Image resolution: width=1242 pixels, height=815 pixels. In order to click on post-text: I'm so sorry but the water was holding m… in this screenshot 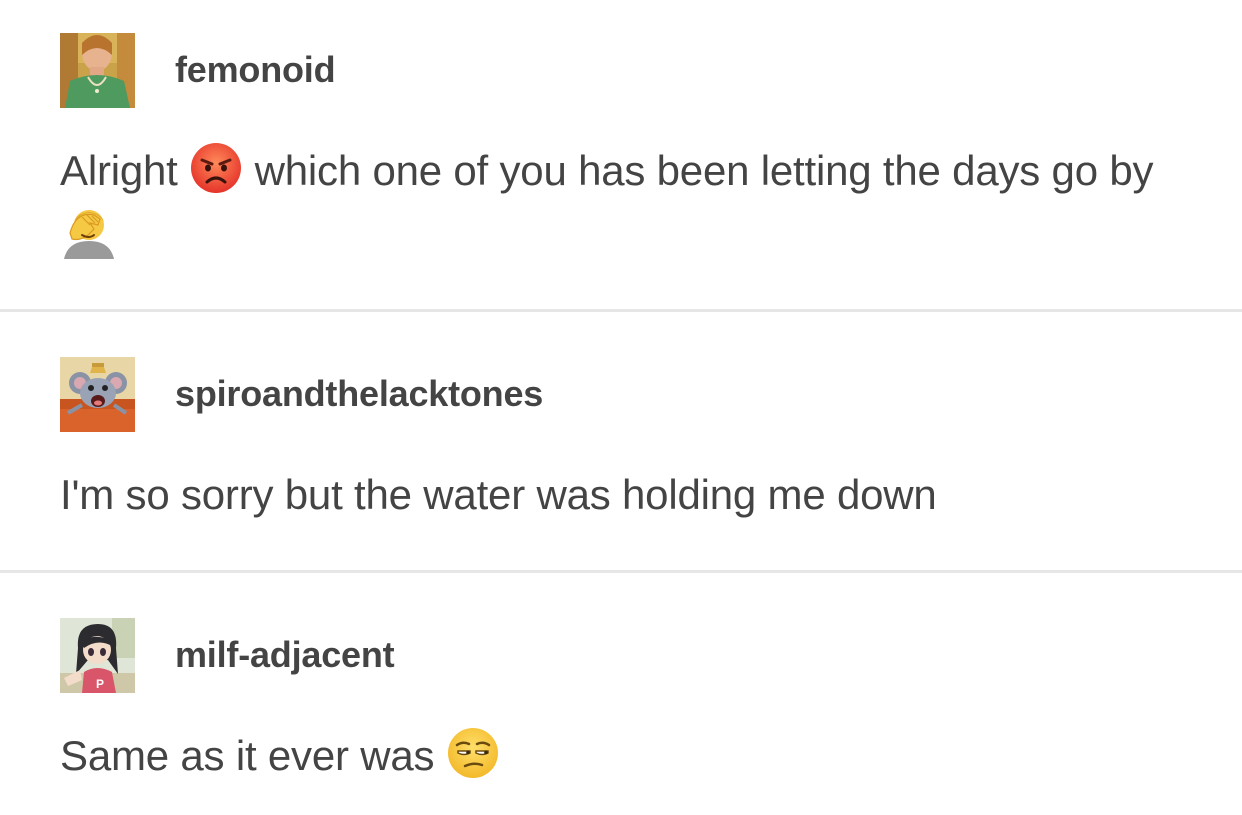, I will do `click(498, 494)`.